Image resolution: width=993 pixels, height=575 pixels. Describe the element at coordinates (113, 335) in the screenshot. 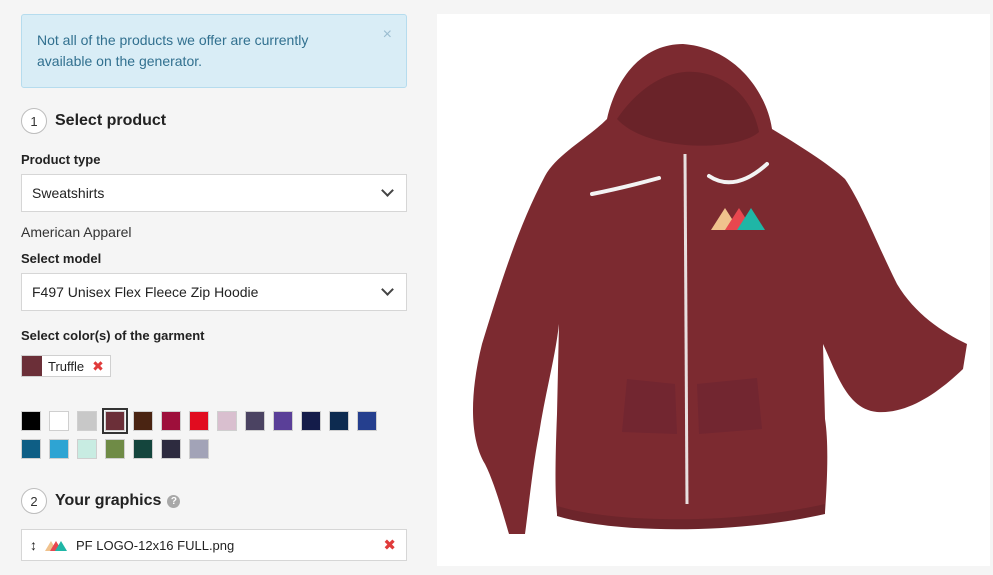

I see `colors-label: Select color(s) of the garment` at that location.